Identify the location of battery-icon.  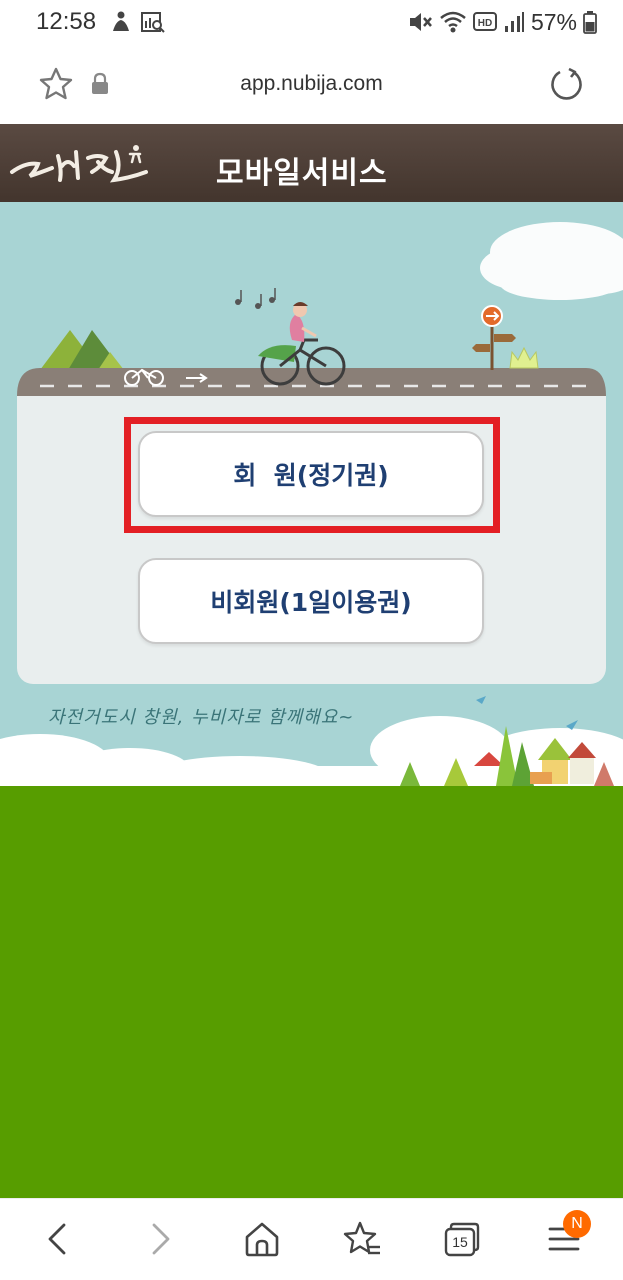
(590, 22).